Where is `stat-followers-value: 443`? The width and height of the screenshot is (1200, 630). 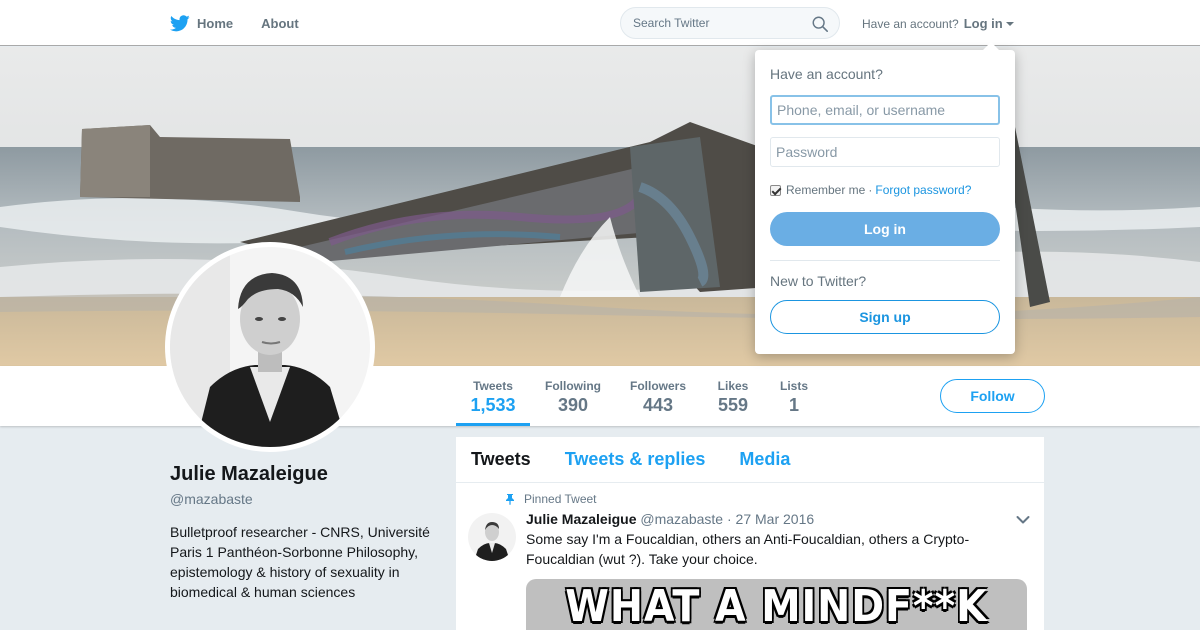
stat-followers-value: 443 is located at coordinates (658, 405).